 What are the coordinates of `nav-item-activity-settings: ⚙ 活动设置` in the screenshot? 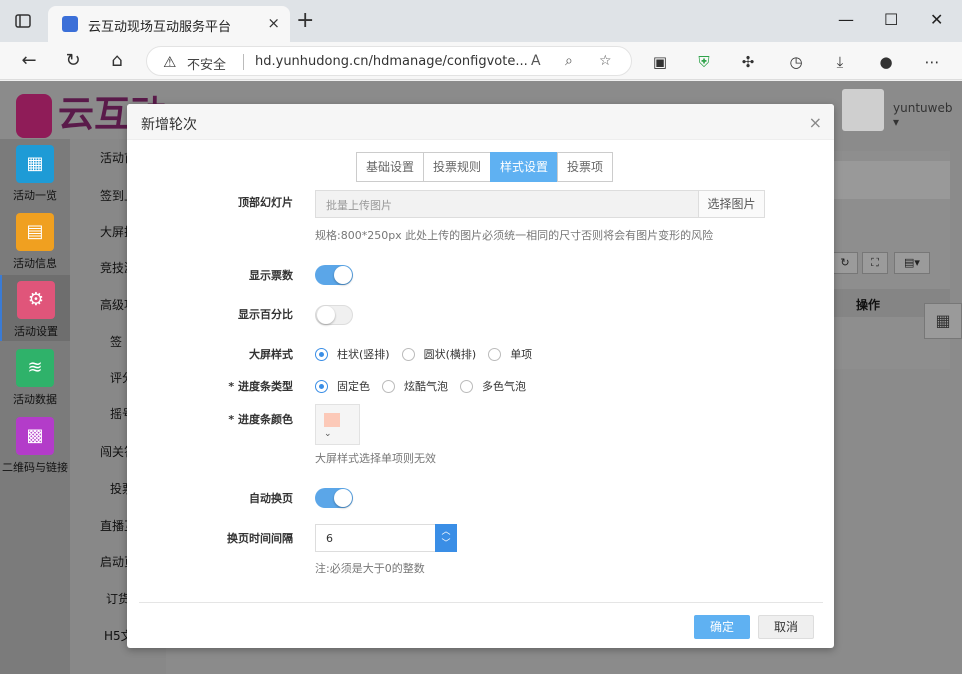 It's located at (35, 308).